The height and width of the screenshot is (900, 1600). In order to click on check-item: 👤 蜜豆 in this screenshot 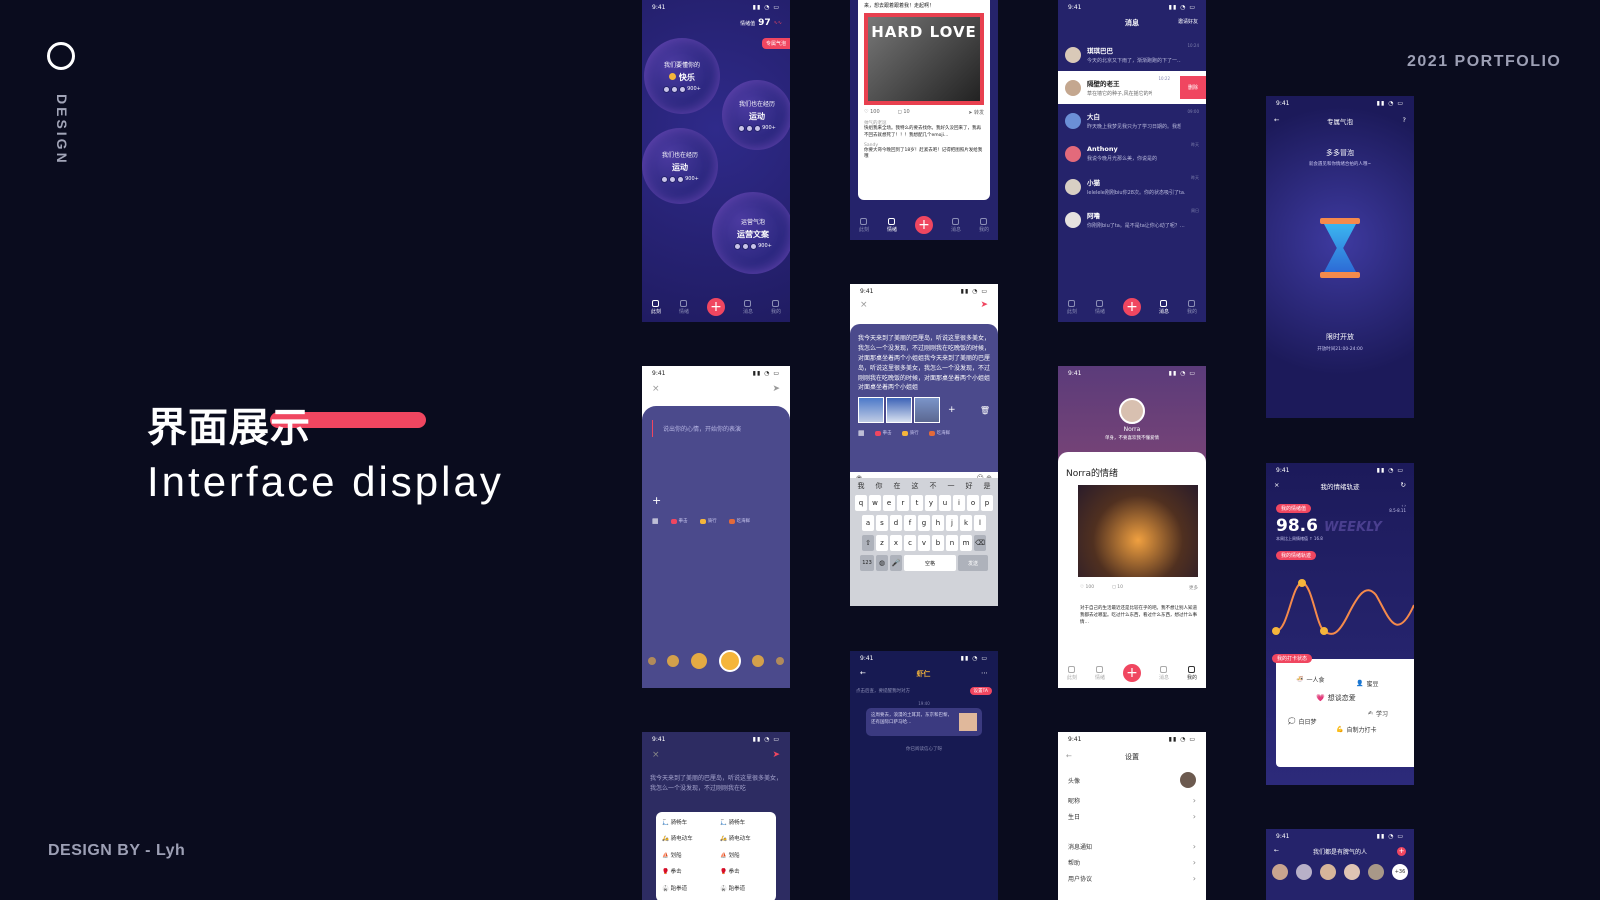, I will do `click(1367, 683)`.